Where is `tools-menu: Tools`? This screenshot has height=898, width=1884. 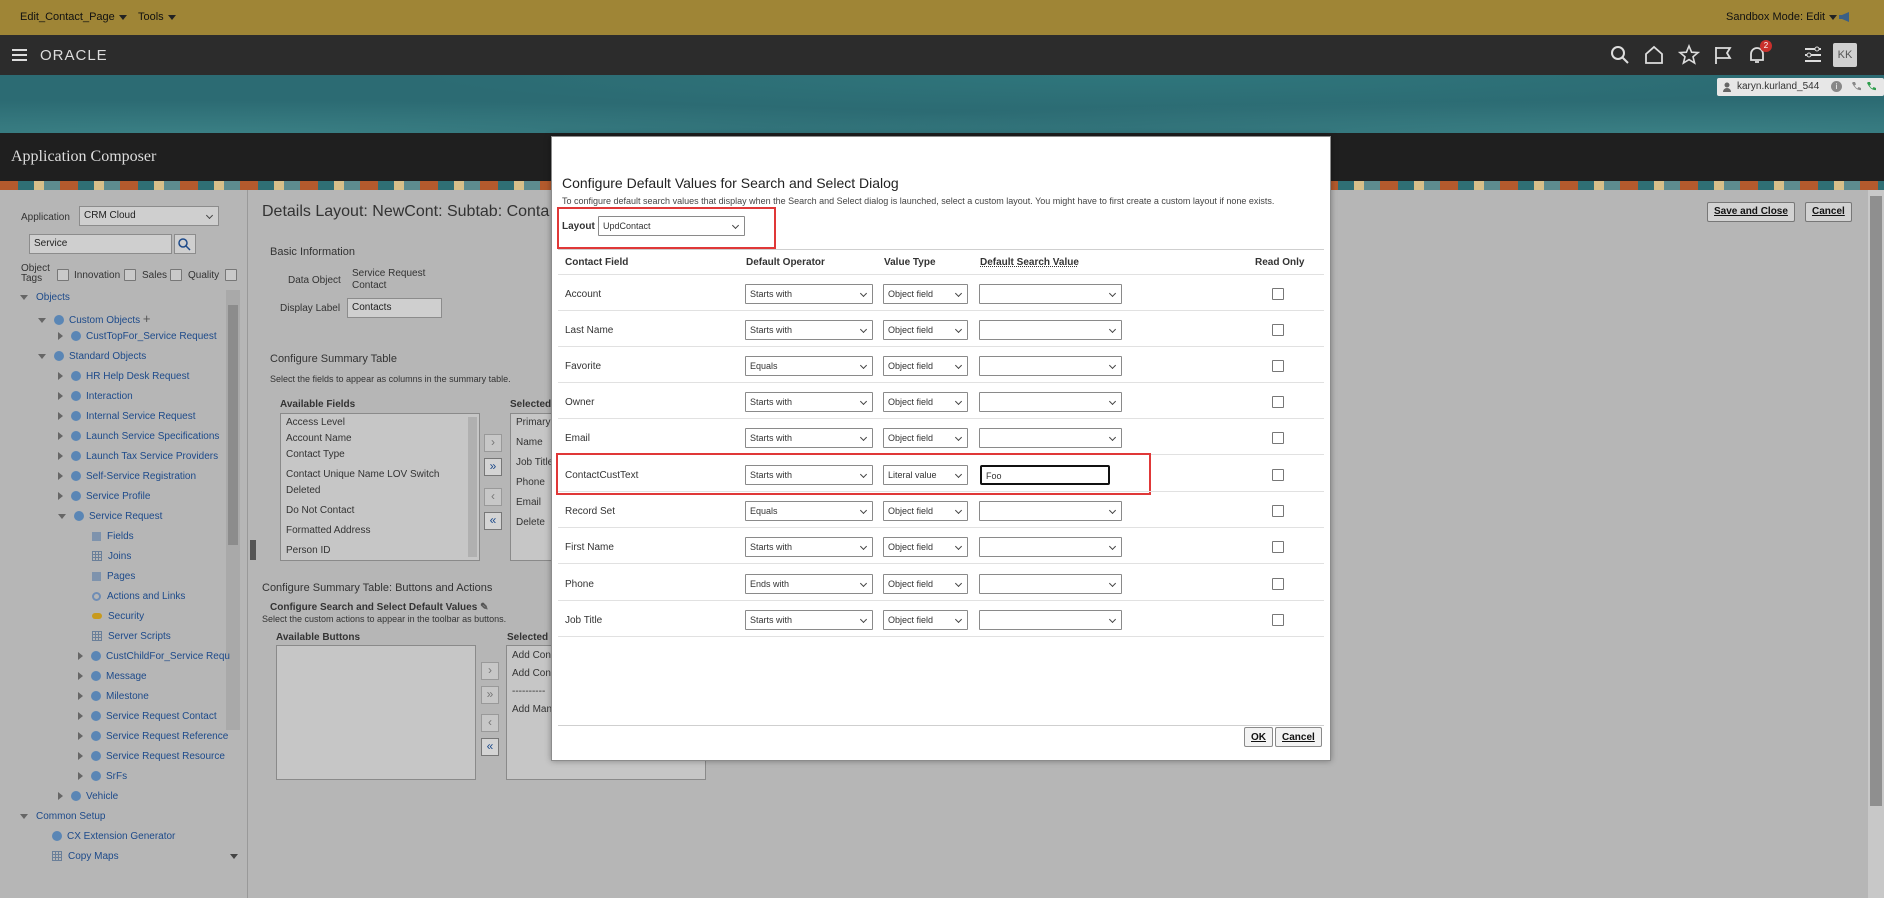
tools-menu: Tools is located at coordinates (157, 17).